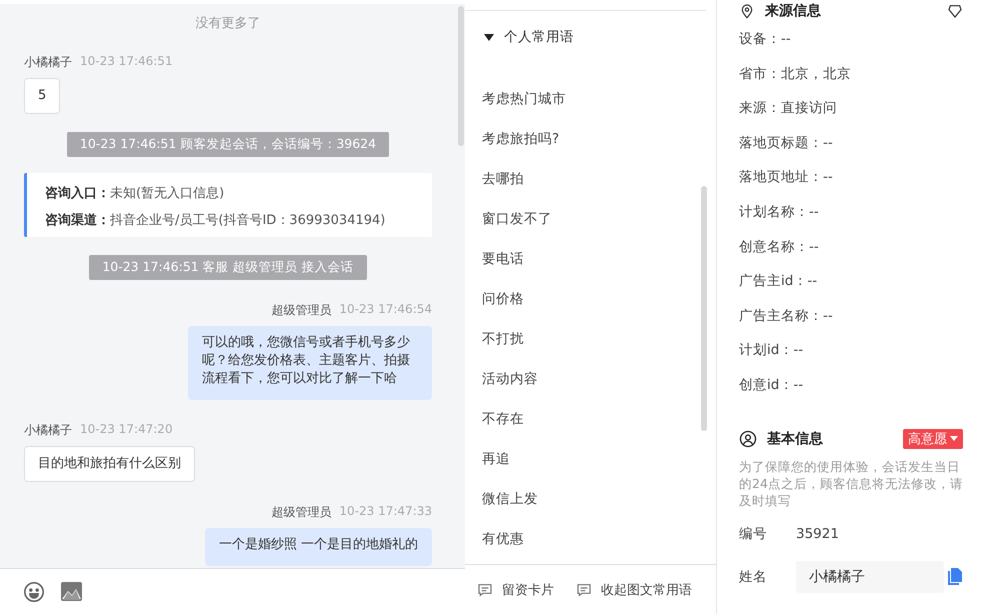  Describe the element at coordinates (517, 219) in the screenshot. I see `phrase-item: 窗口发不了` at that location.